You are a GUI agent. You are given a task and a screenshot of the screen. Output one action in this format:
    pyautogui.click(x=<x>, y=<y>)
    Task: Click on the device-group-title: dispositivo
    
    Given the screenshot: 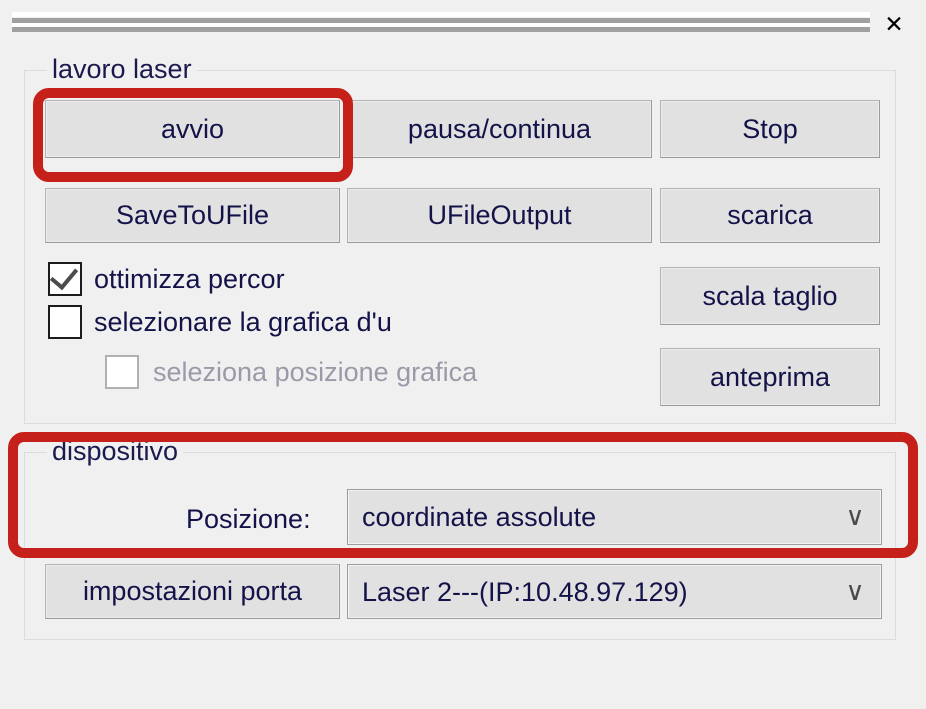 What is the action you would take?
    pyautogui.click(x=115, y=451)
    